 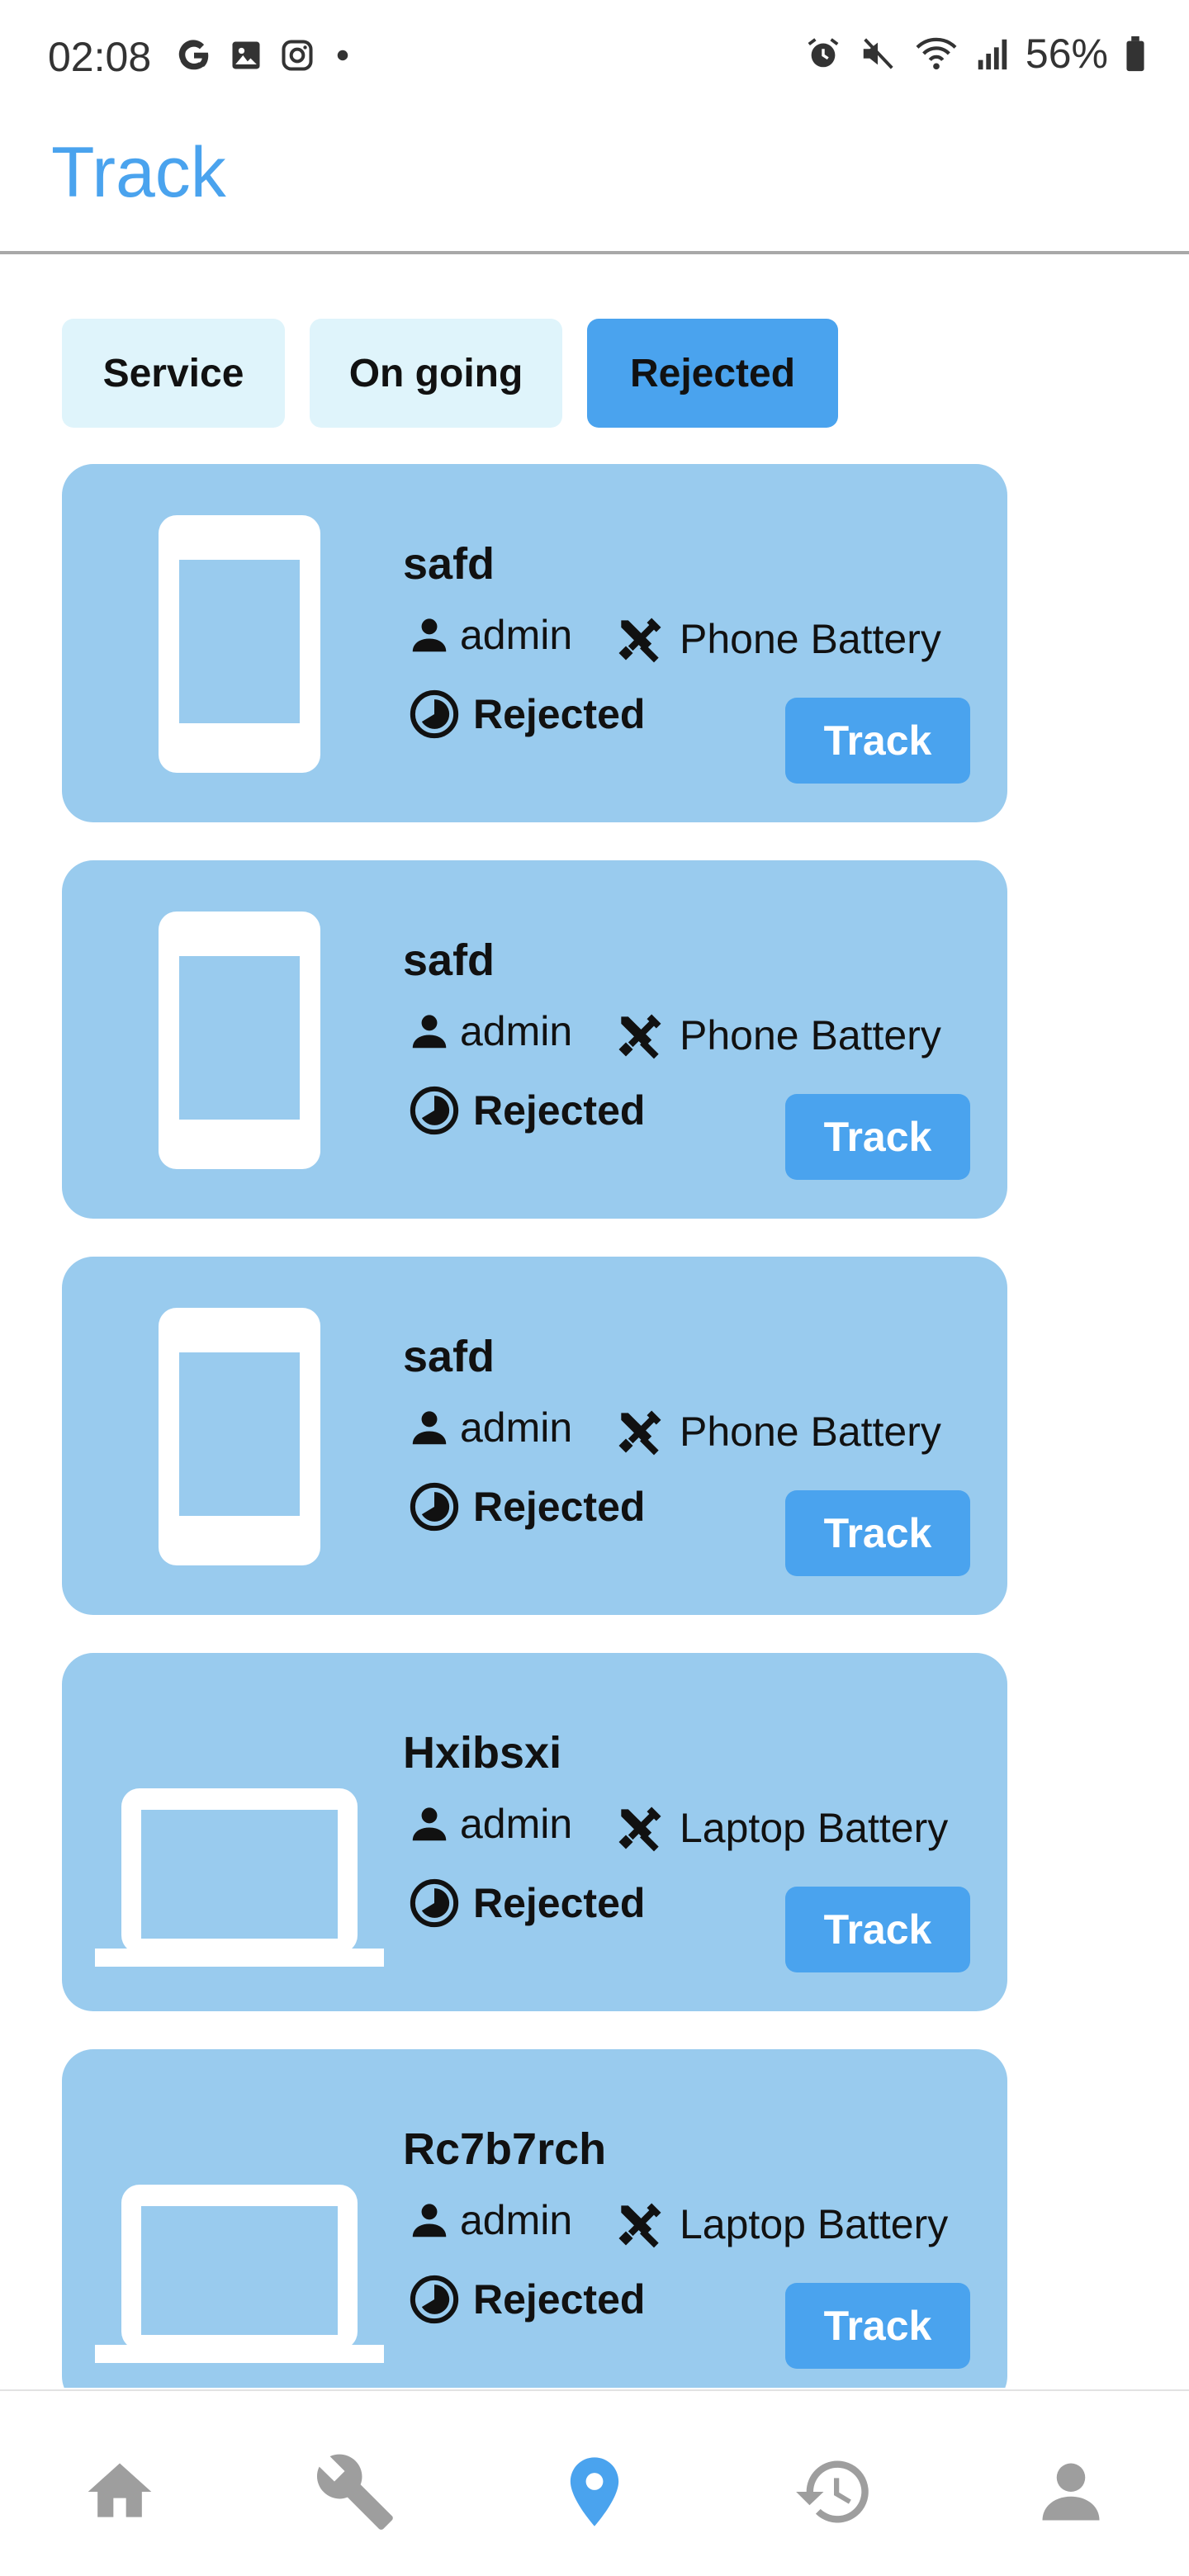 I want to click on nav-history, so click(x=834, y=2492).